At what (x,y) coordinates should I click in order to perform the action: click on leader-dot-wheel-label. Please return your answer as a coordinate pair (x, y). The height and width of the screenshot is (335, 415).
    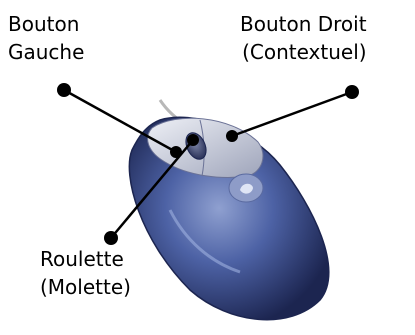
    Looking at the image, I should click on (111, 238).